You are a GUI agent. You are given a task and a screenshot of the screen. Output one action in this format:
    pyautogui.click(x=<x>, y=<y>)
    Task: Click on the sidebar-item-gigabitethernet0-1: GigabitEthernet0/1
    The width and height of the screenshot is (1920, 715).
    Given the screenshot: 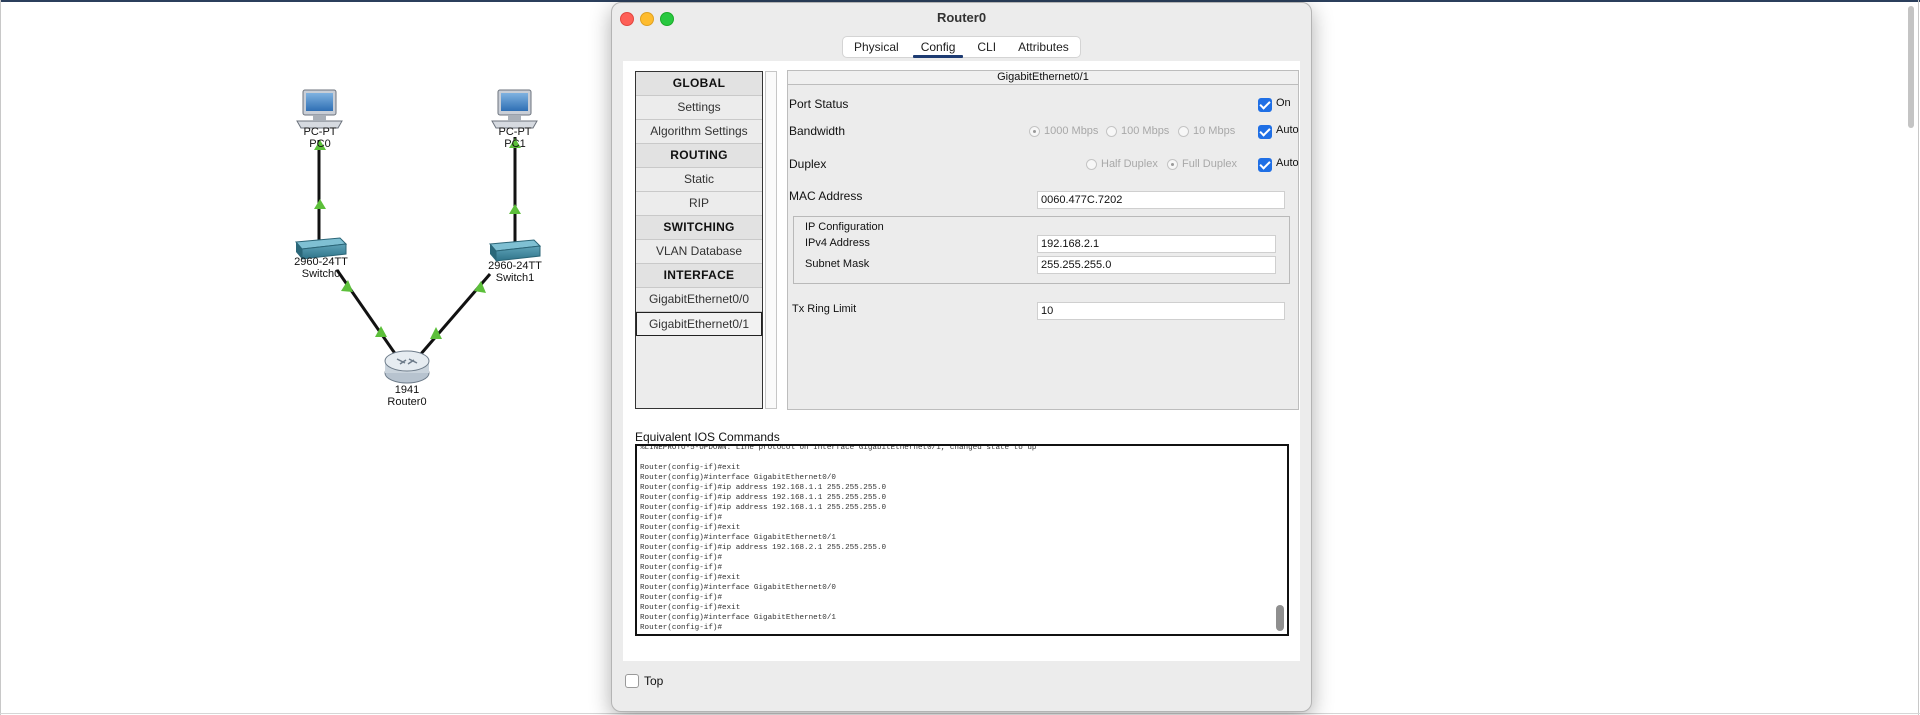 What is the action you would take?
    pyautogui.click(x=699, y=324)
    